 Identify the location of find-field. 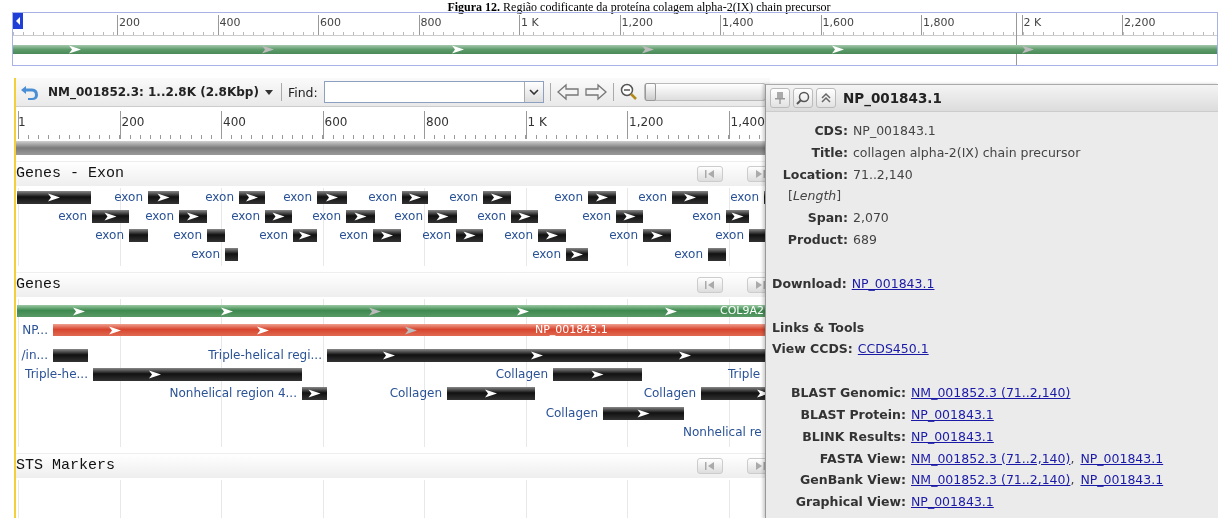
(433, 92).